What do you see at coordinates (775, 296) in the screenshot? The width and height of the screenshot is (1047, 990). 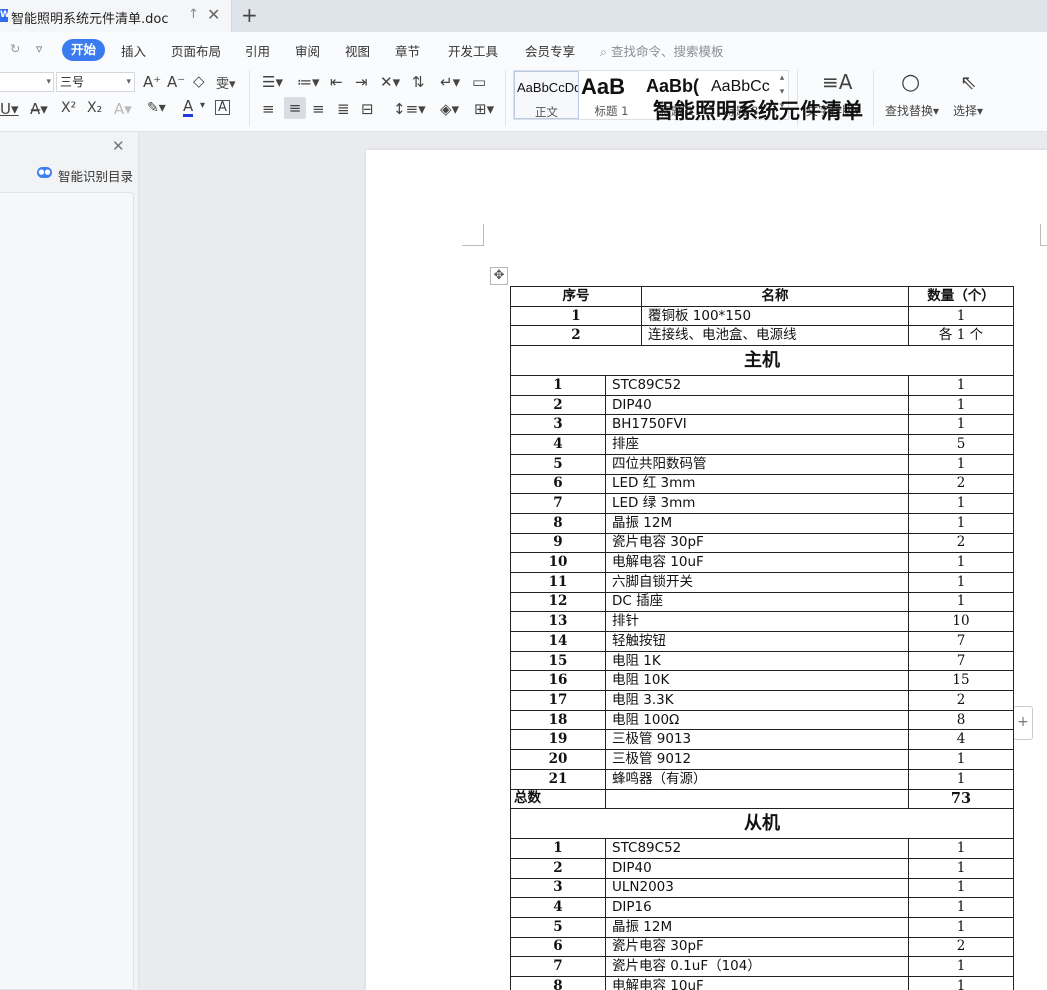 I see `header-name: 名称` at bounding box center [775, 296].